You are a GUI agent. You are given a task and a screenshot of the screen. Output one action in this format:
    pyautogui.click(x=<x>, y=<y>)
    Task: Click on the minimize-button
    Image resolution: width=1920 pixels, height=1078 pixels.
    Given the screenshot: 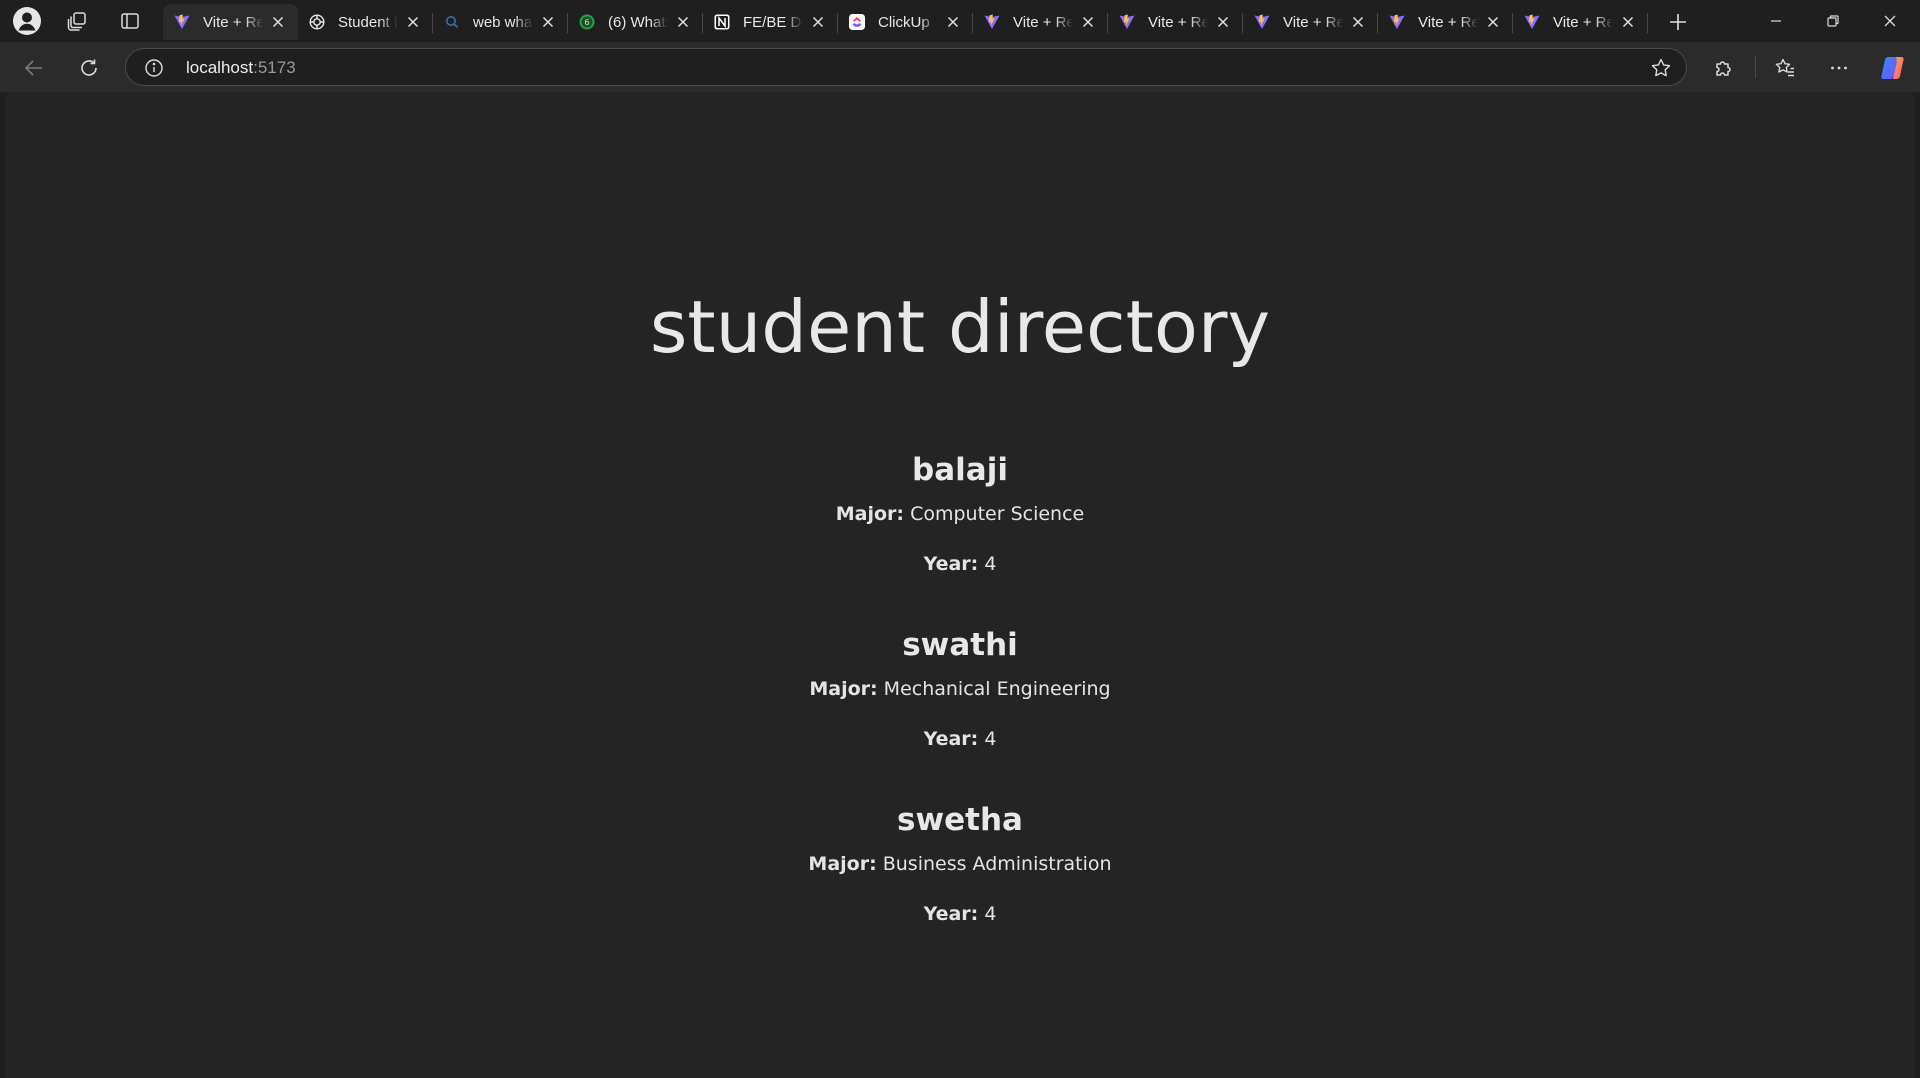 What is the action you would take?
    pyautogui.click(x=1776, y=21)
    